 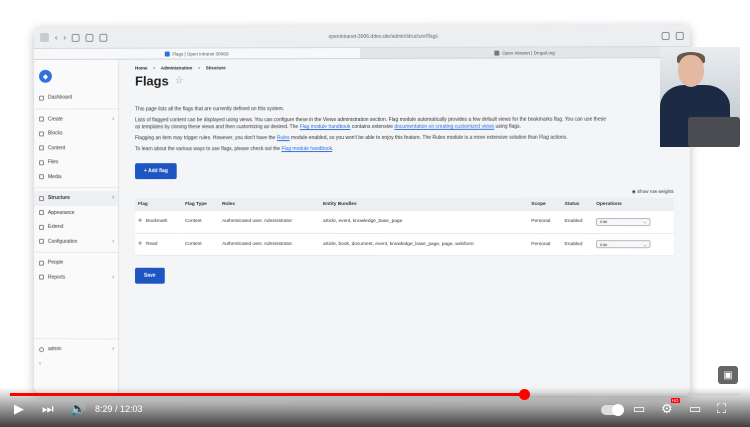 I want to click on drupal-drop-icon: ◆, so click(x=45, y=76).